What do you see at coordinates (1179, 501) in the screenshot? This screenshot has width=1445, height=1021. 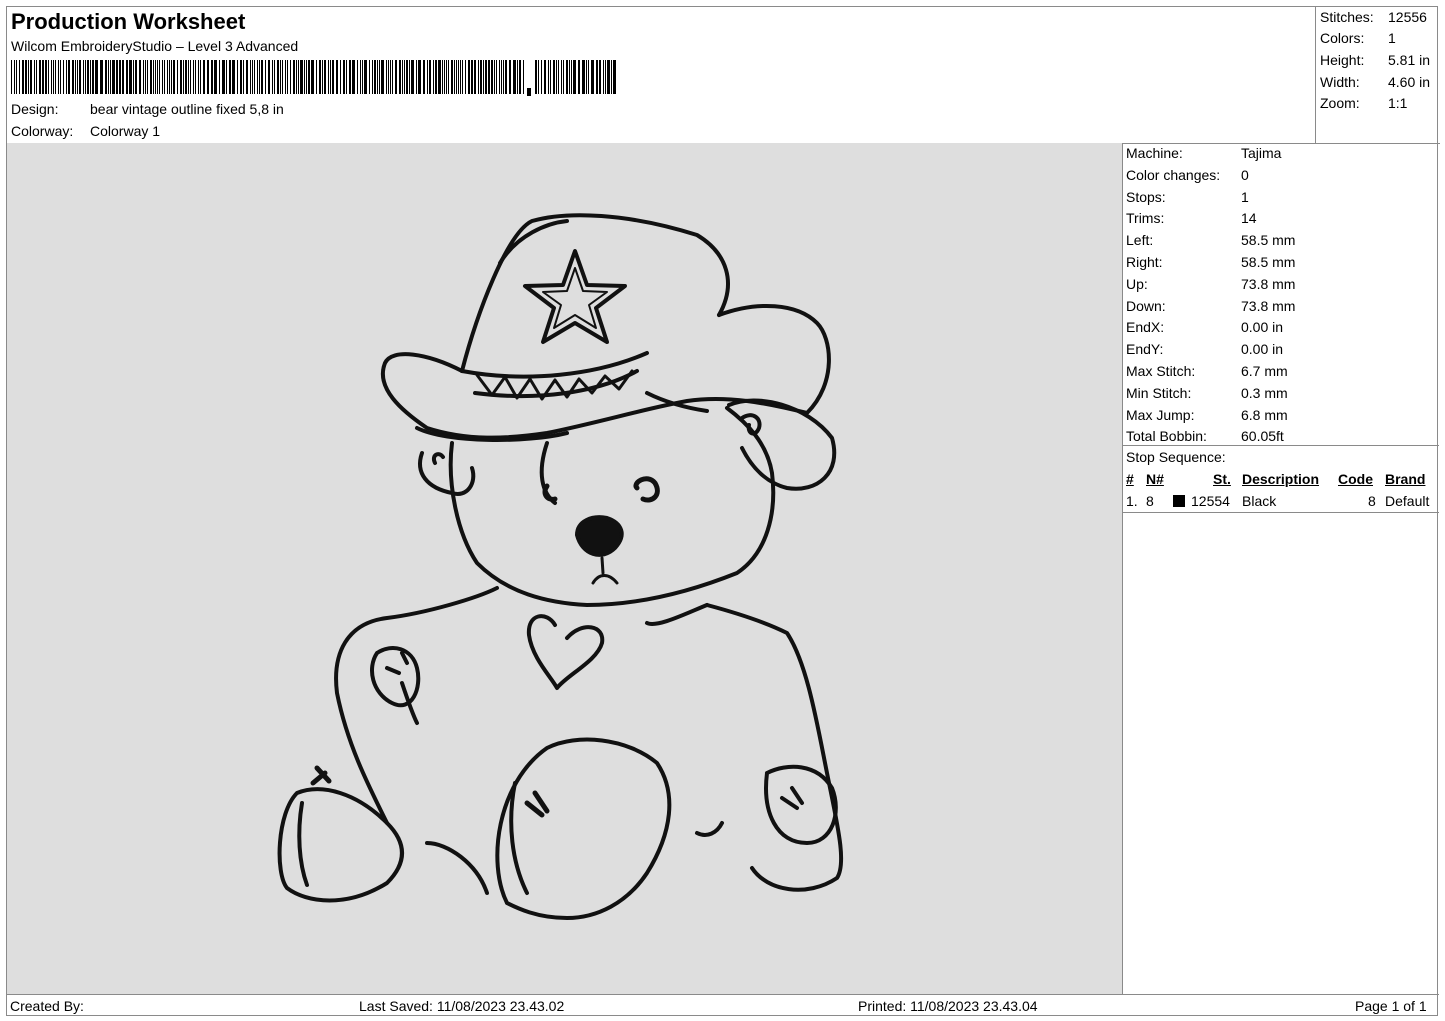 I see `thread-color-swatch` at bounding box center [1179, 501].